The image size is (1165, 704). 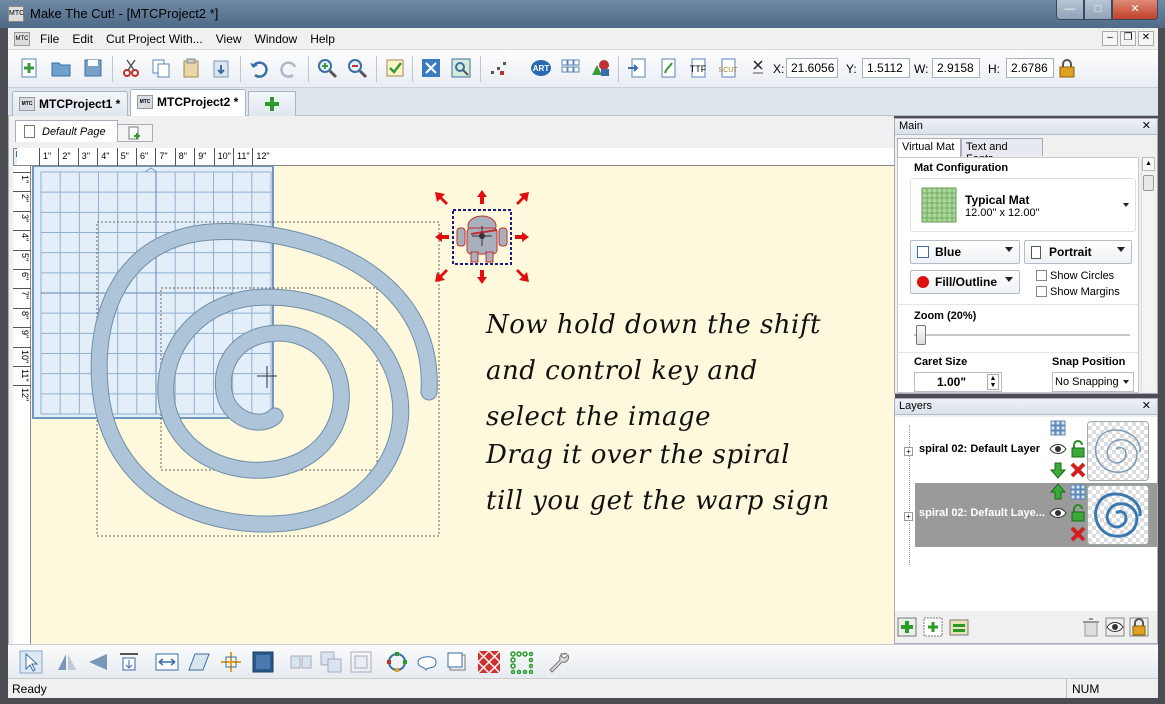 I want to click on shapes-icon, so click(x=601, y=68).